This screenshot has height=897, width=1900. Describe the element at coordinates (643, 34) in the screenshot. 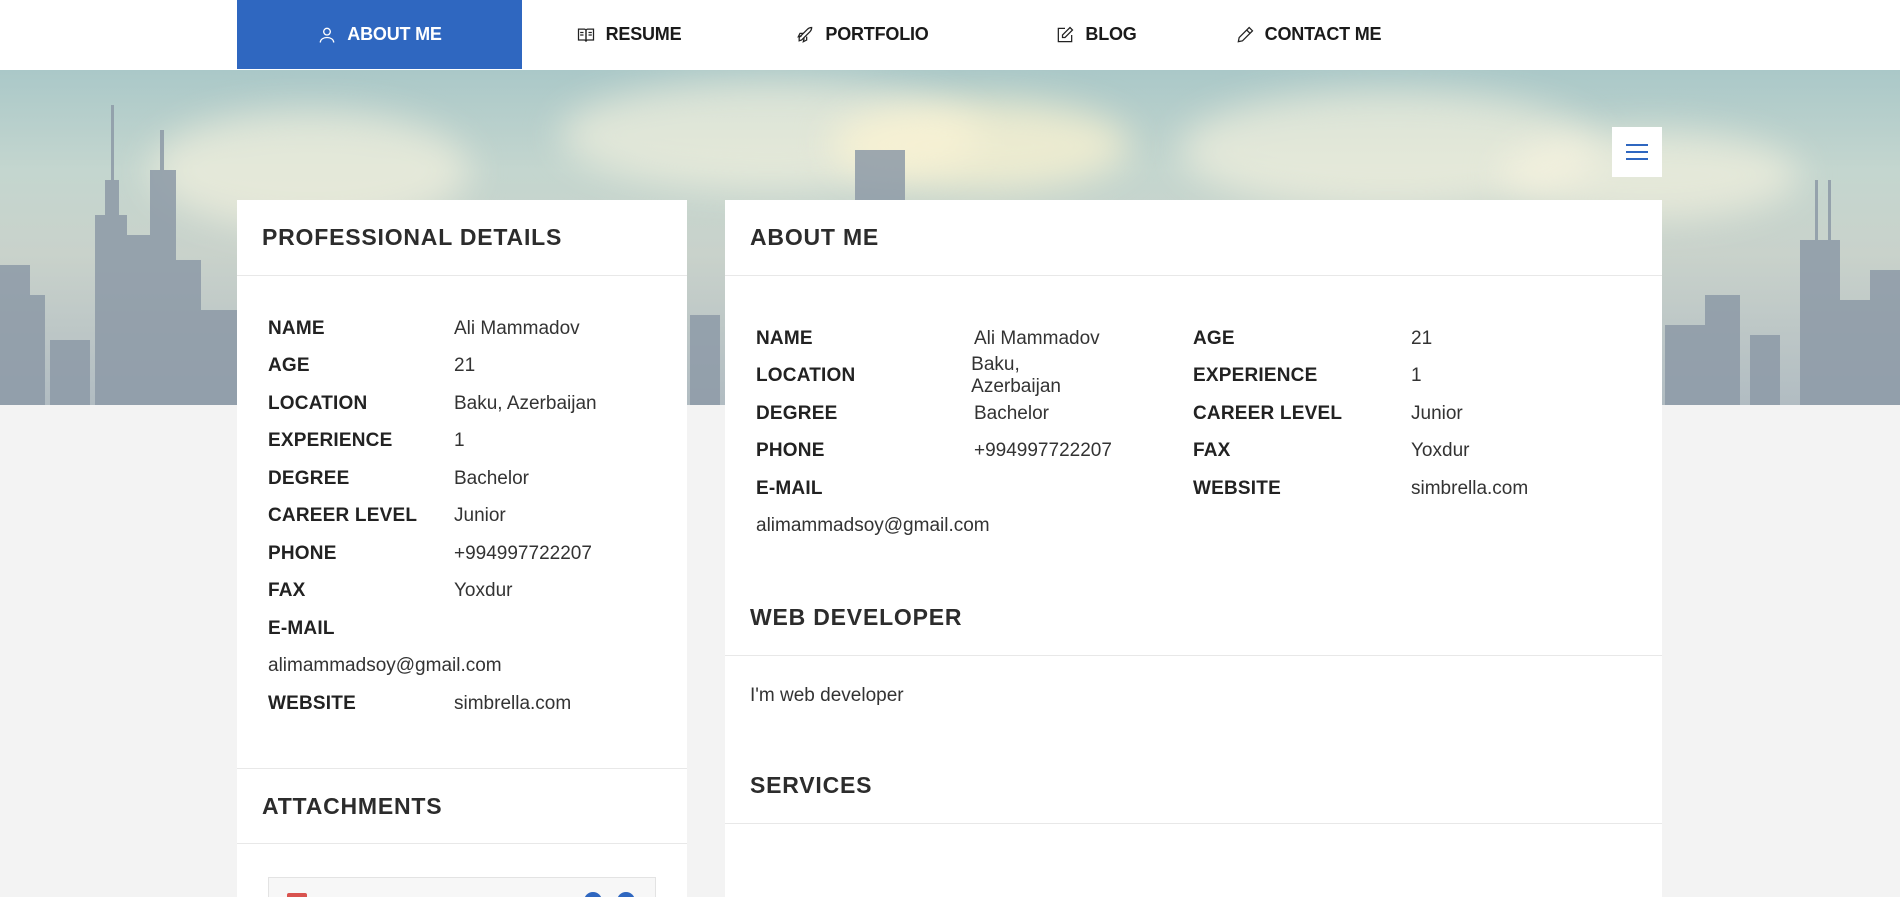

I see `nav-item-label: RESUME` at that location.